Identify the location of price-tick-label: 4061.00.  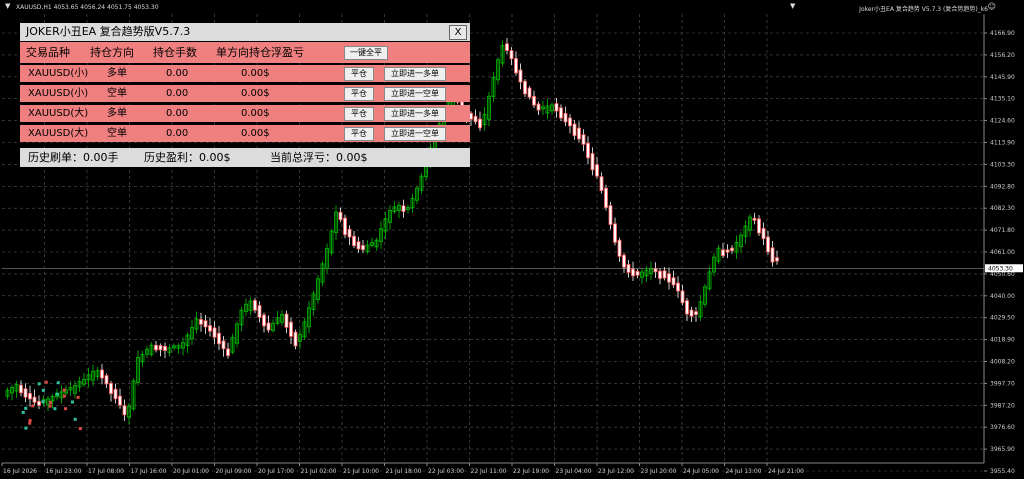
(1002, 252).